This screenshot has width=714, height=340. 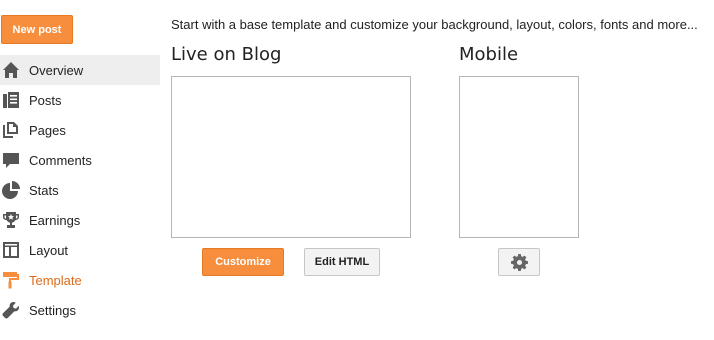 I want to click on sidebar-item-label: Comments, so click(x=60, y=160).